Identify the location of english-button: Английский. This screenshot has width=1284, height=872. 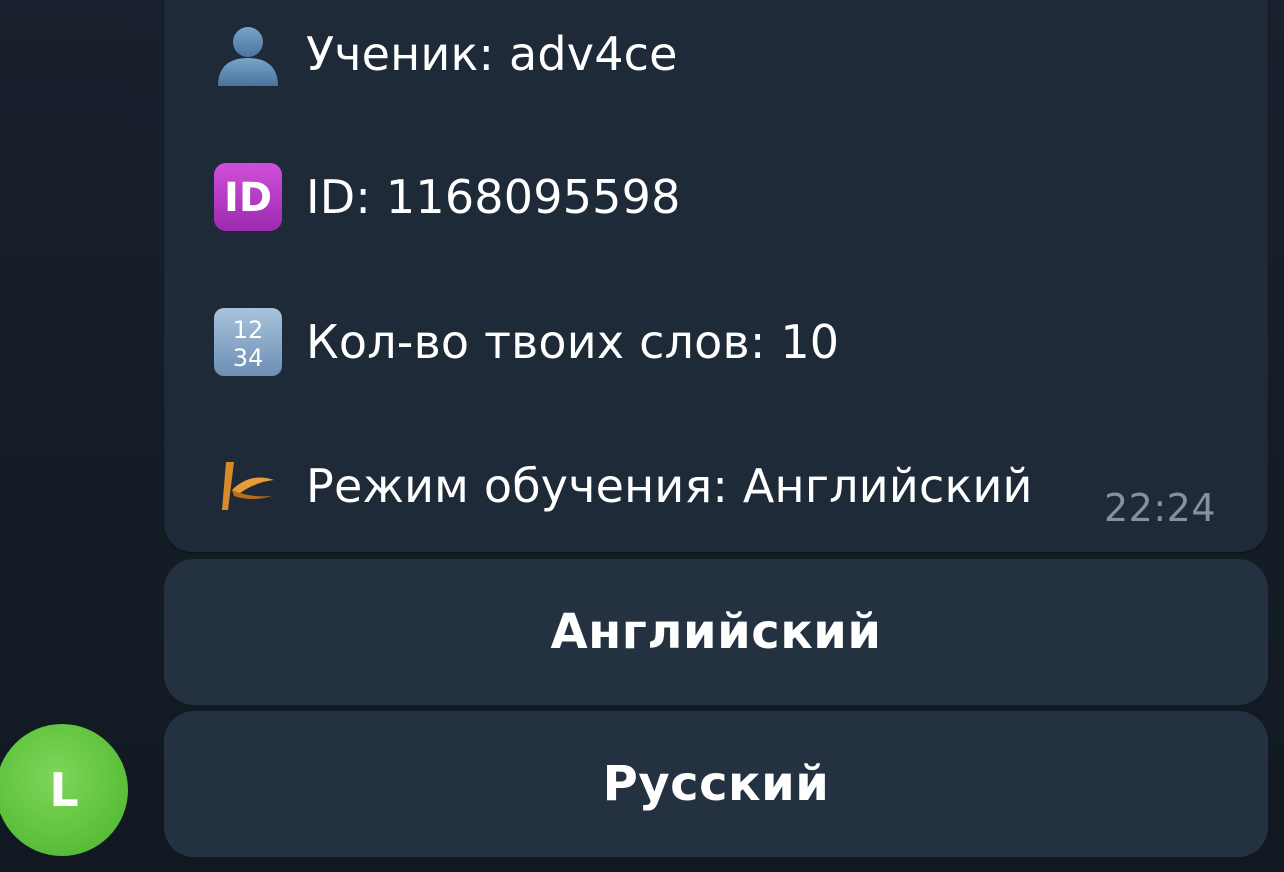
(716, 632).